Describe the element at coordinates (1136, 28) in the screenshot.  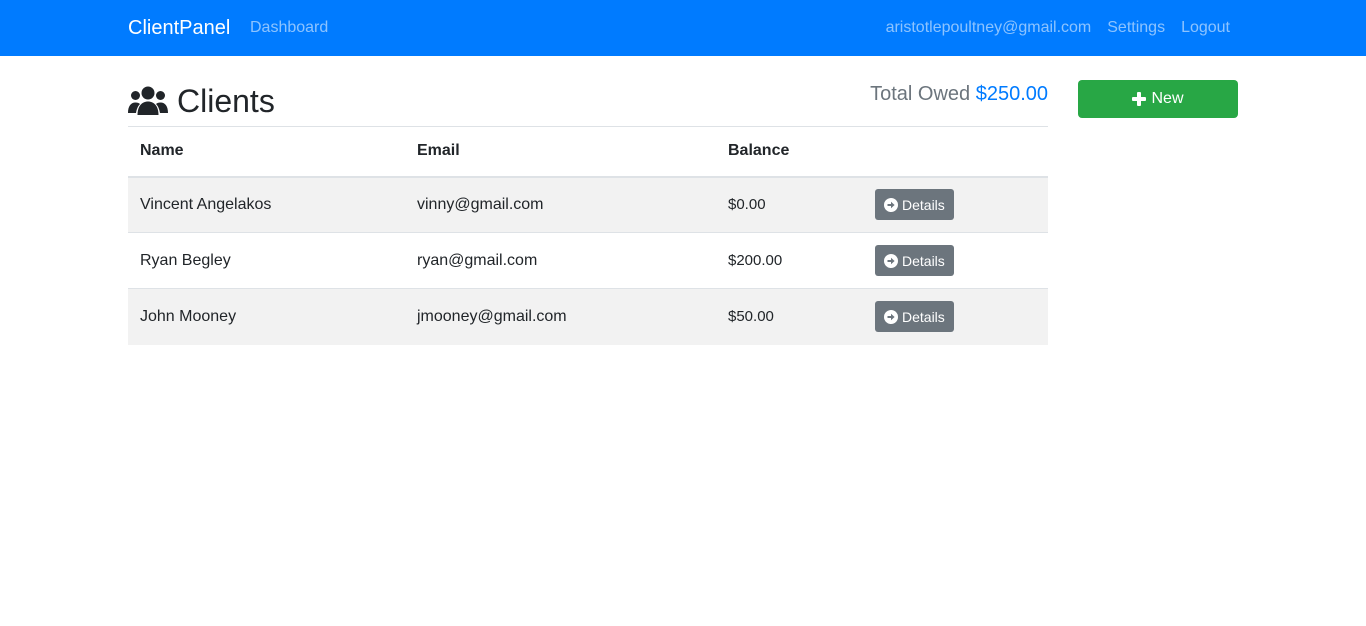
I see `settings-link: Settings` at that location.